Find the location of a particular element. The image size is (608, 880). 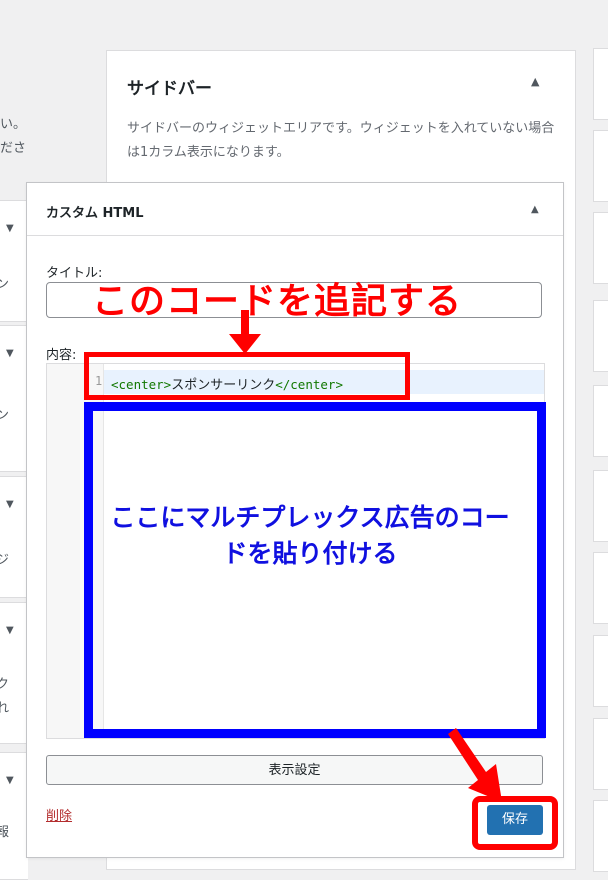

left-fragment-text: い。 is located at coordinates (13, 124).